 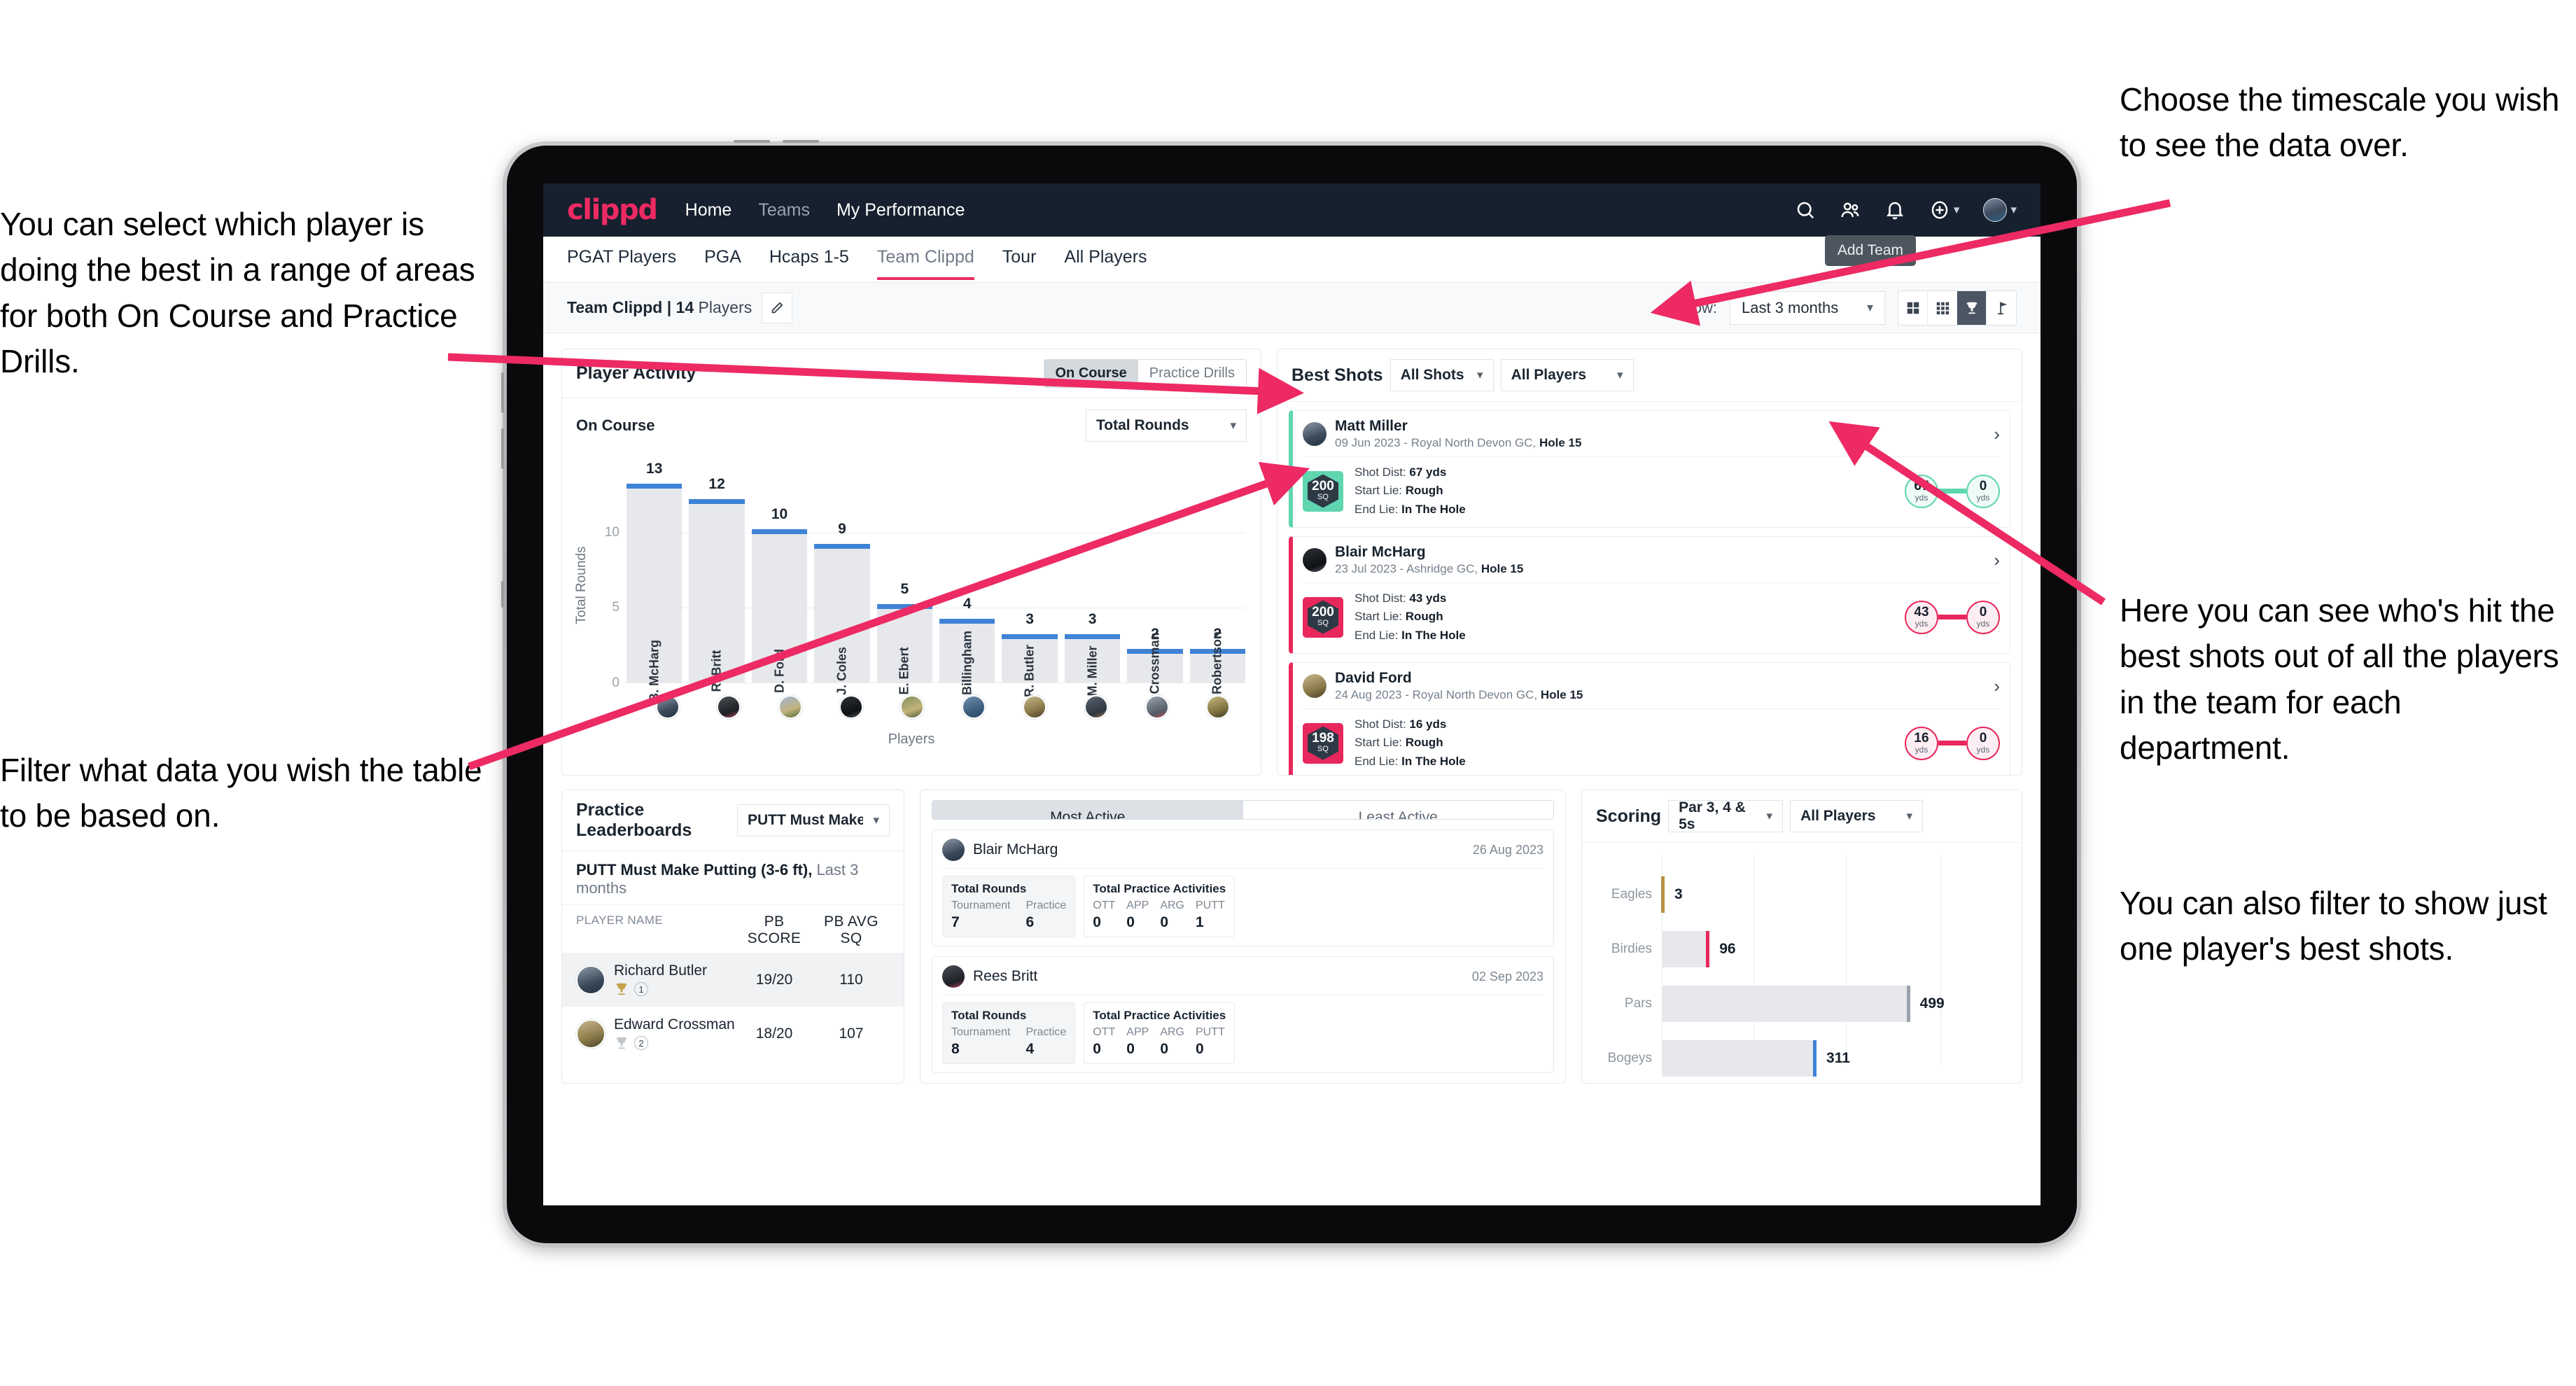 I want to click on best-shots-shot-filter: All Shots ▾, so click(x=1442, y=375).